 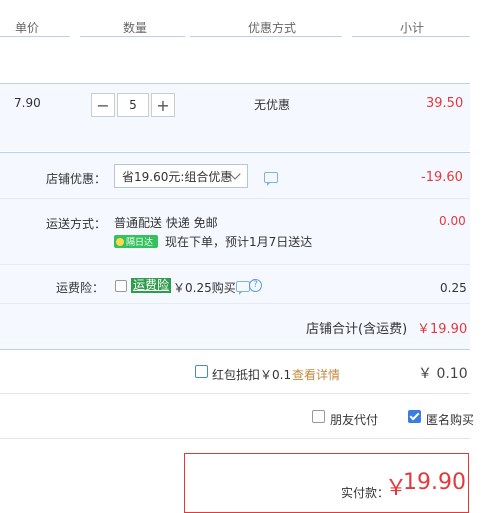 I want to click on shipping-method: 普通配送 快递 免邮, so click(x=166, y=223).